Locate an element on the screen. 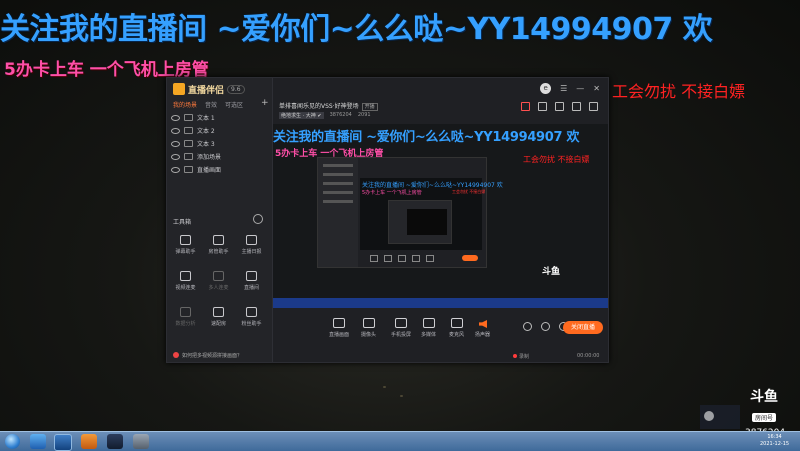 This screenshot has width=800, height=451. game-taskbar-icon is located at coordinates (141, 441).